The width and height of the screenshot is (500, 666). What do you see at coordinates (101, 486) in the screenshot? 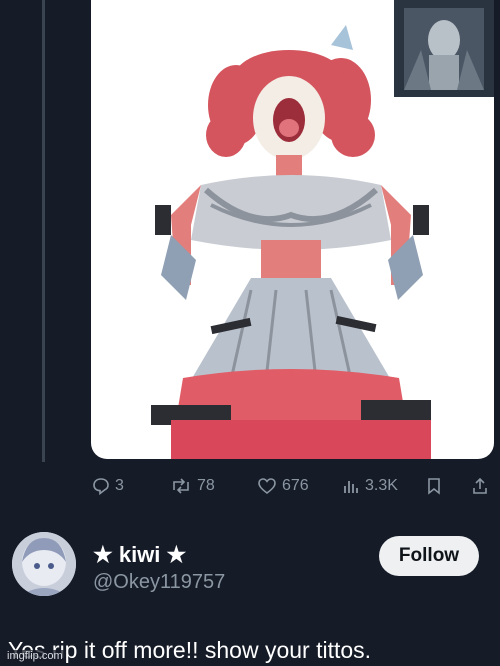
I see `reply-icon` at bounding box center [101, 486].